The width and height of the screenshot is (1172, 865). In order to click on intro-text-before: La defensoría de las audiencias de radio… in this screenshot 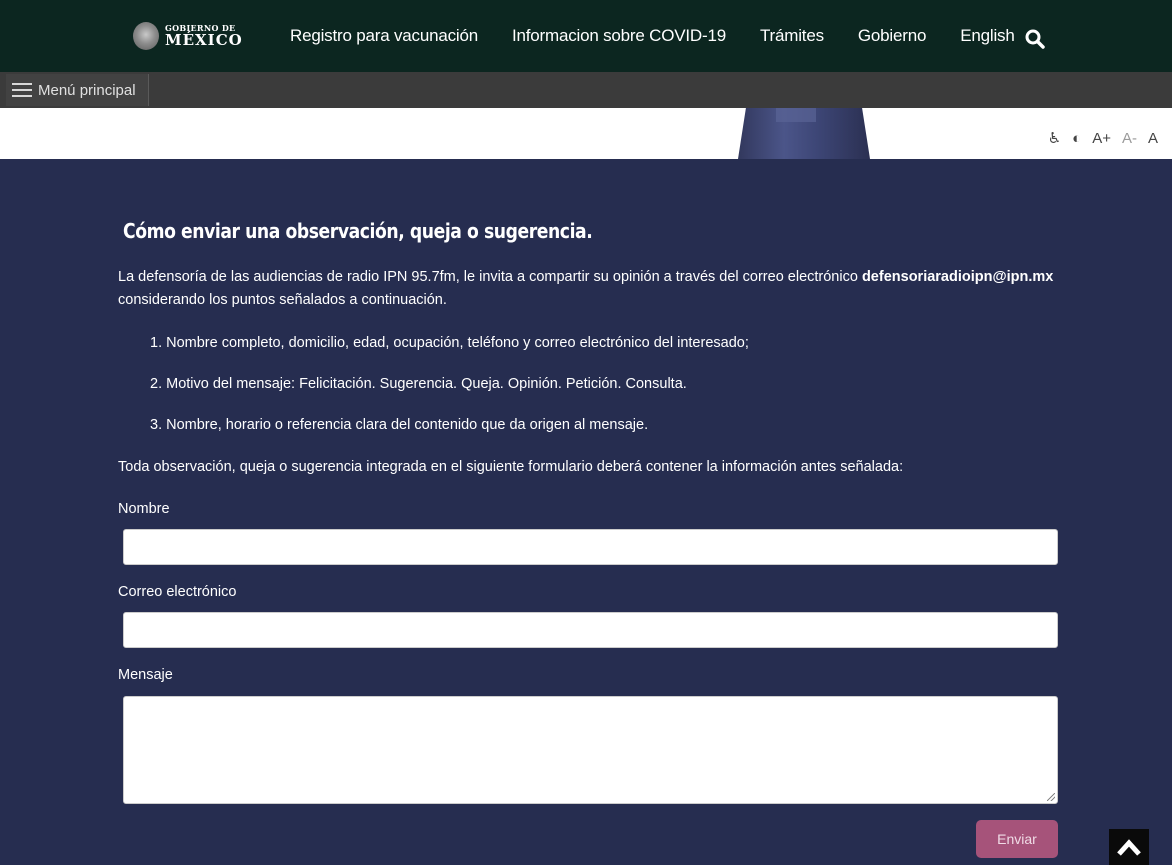, I will do `click(490, 277)`.